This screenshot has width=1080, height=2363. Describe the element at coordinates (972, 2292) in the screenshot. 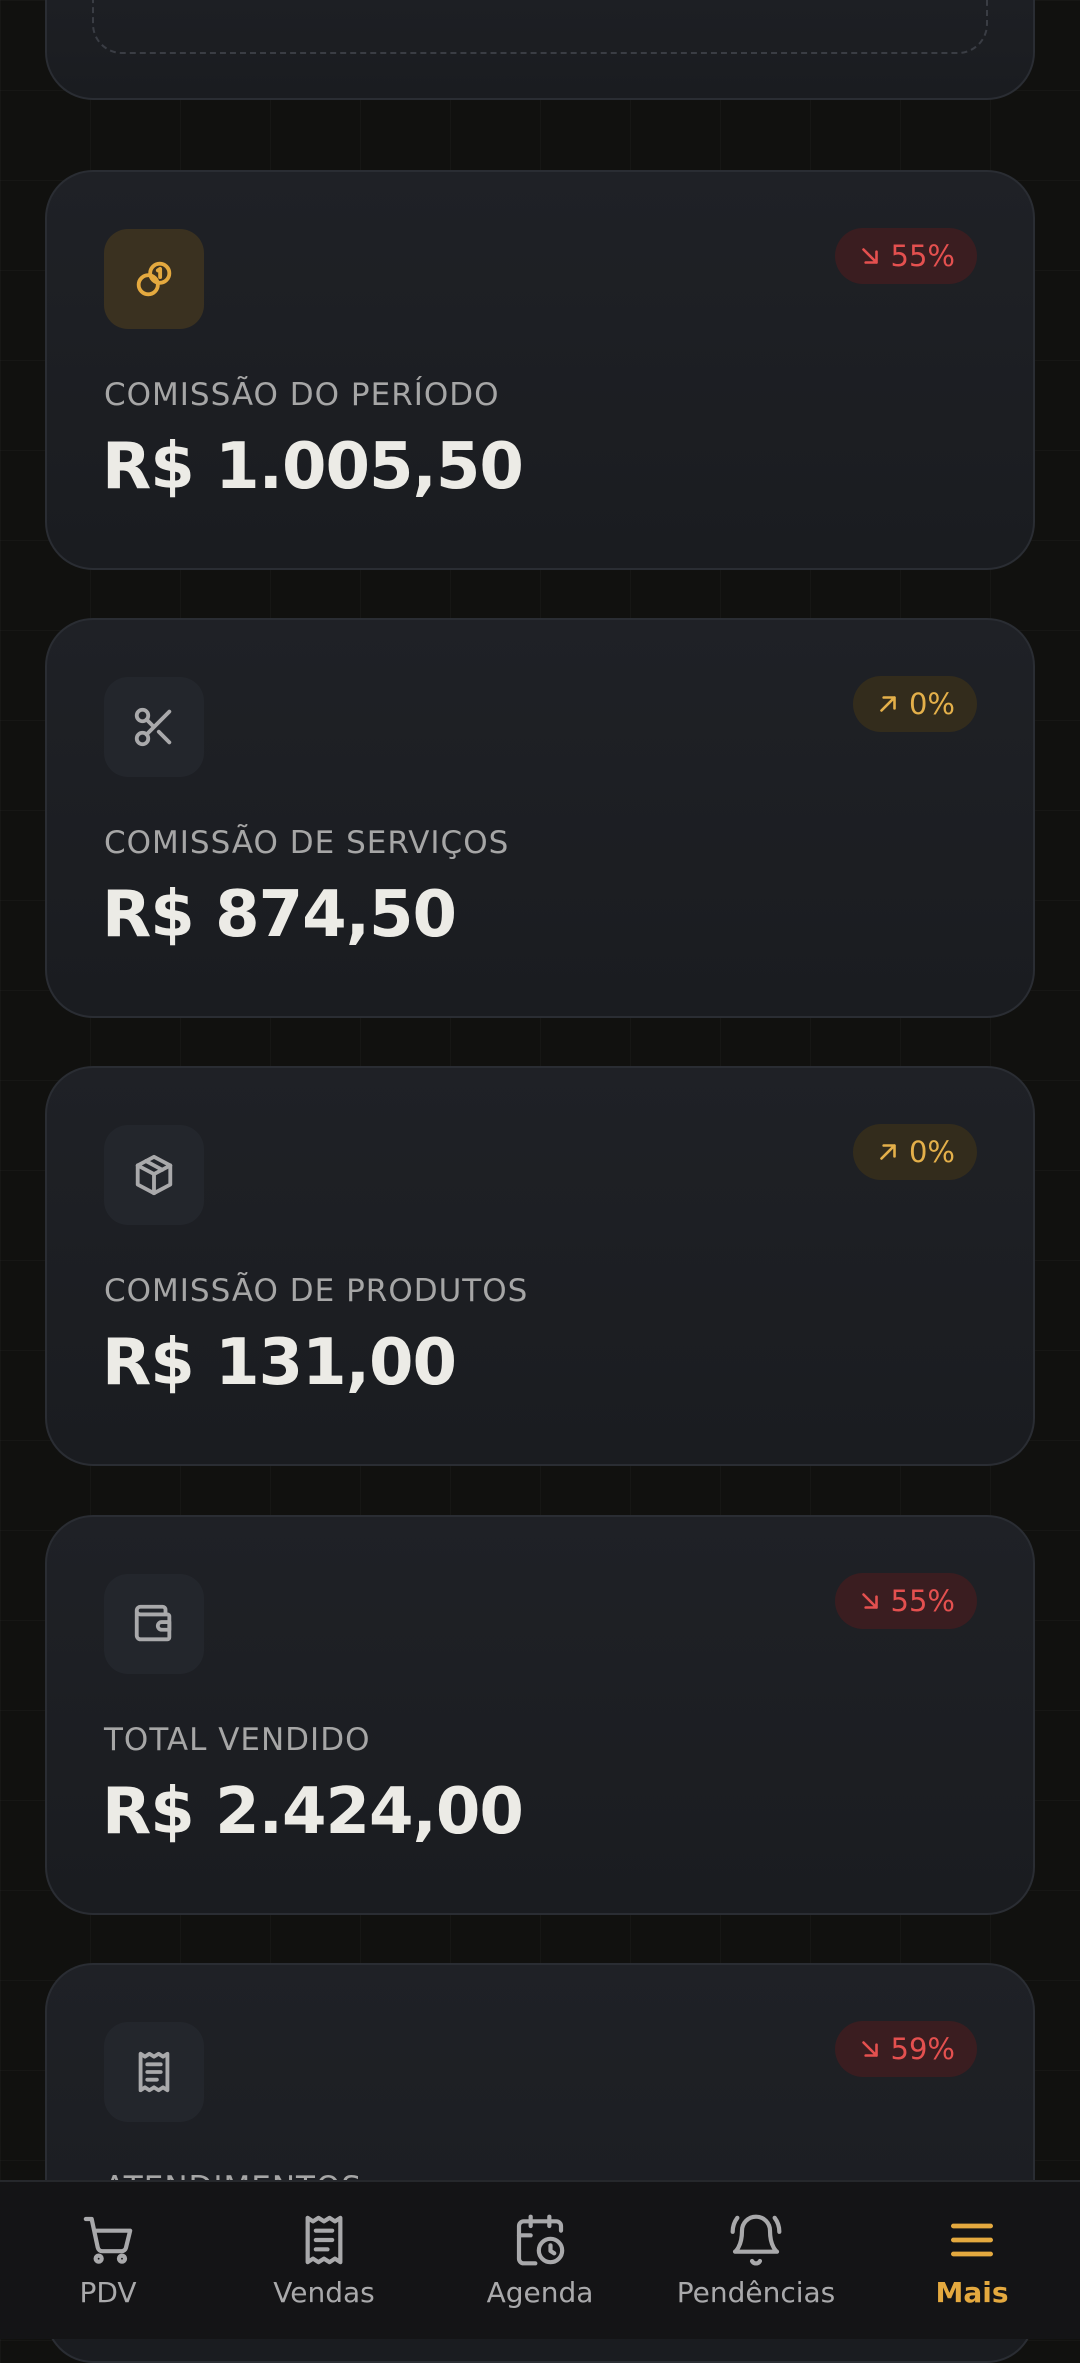

I see `nav-label: Mais` at that location.